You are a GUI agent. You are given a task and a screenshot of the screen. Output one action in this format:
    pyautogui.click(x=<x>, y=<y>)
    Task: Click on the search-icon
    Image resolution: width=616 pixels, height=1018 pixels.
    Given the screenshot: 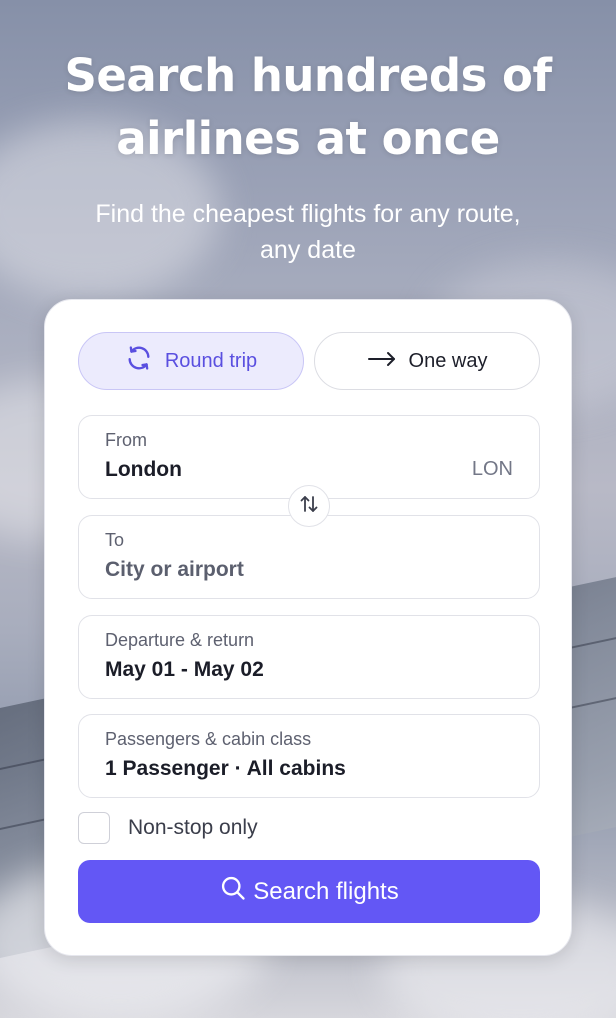 What is the action you would take?
    pyautogui.click(x=233, y=891)
    